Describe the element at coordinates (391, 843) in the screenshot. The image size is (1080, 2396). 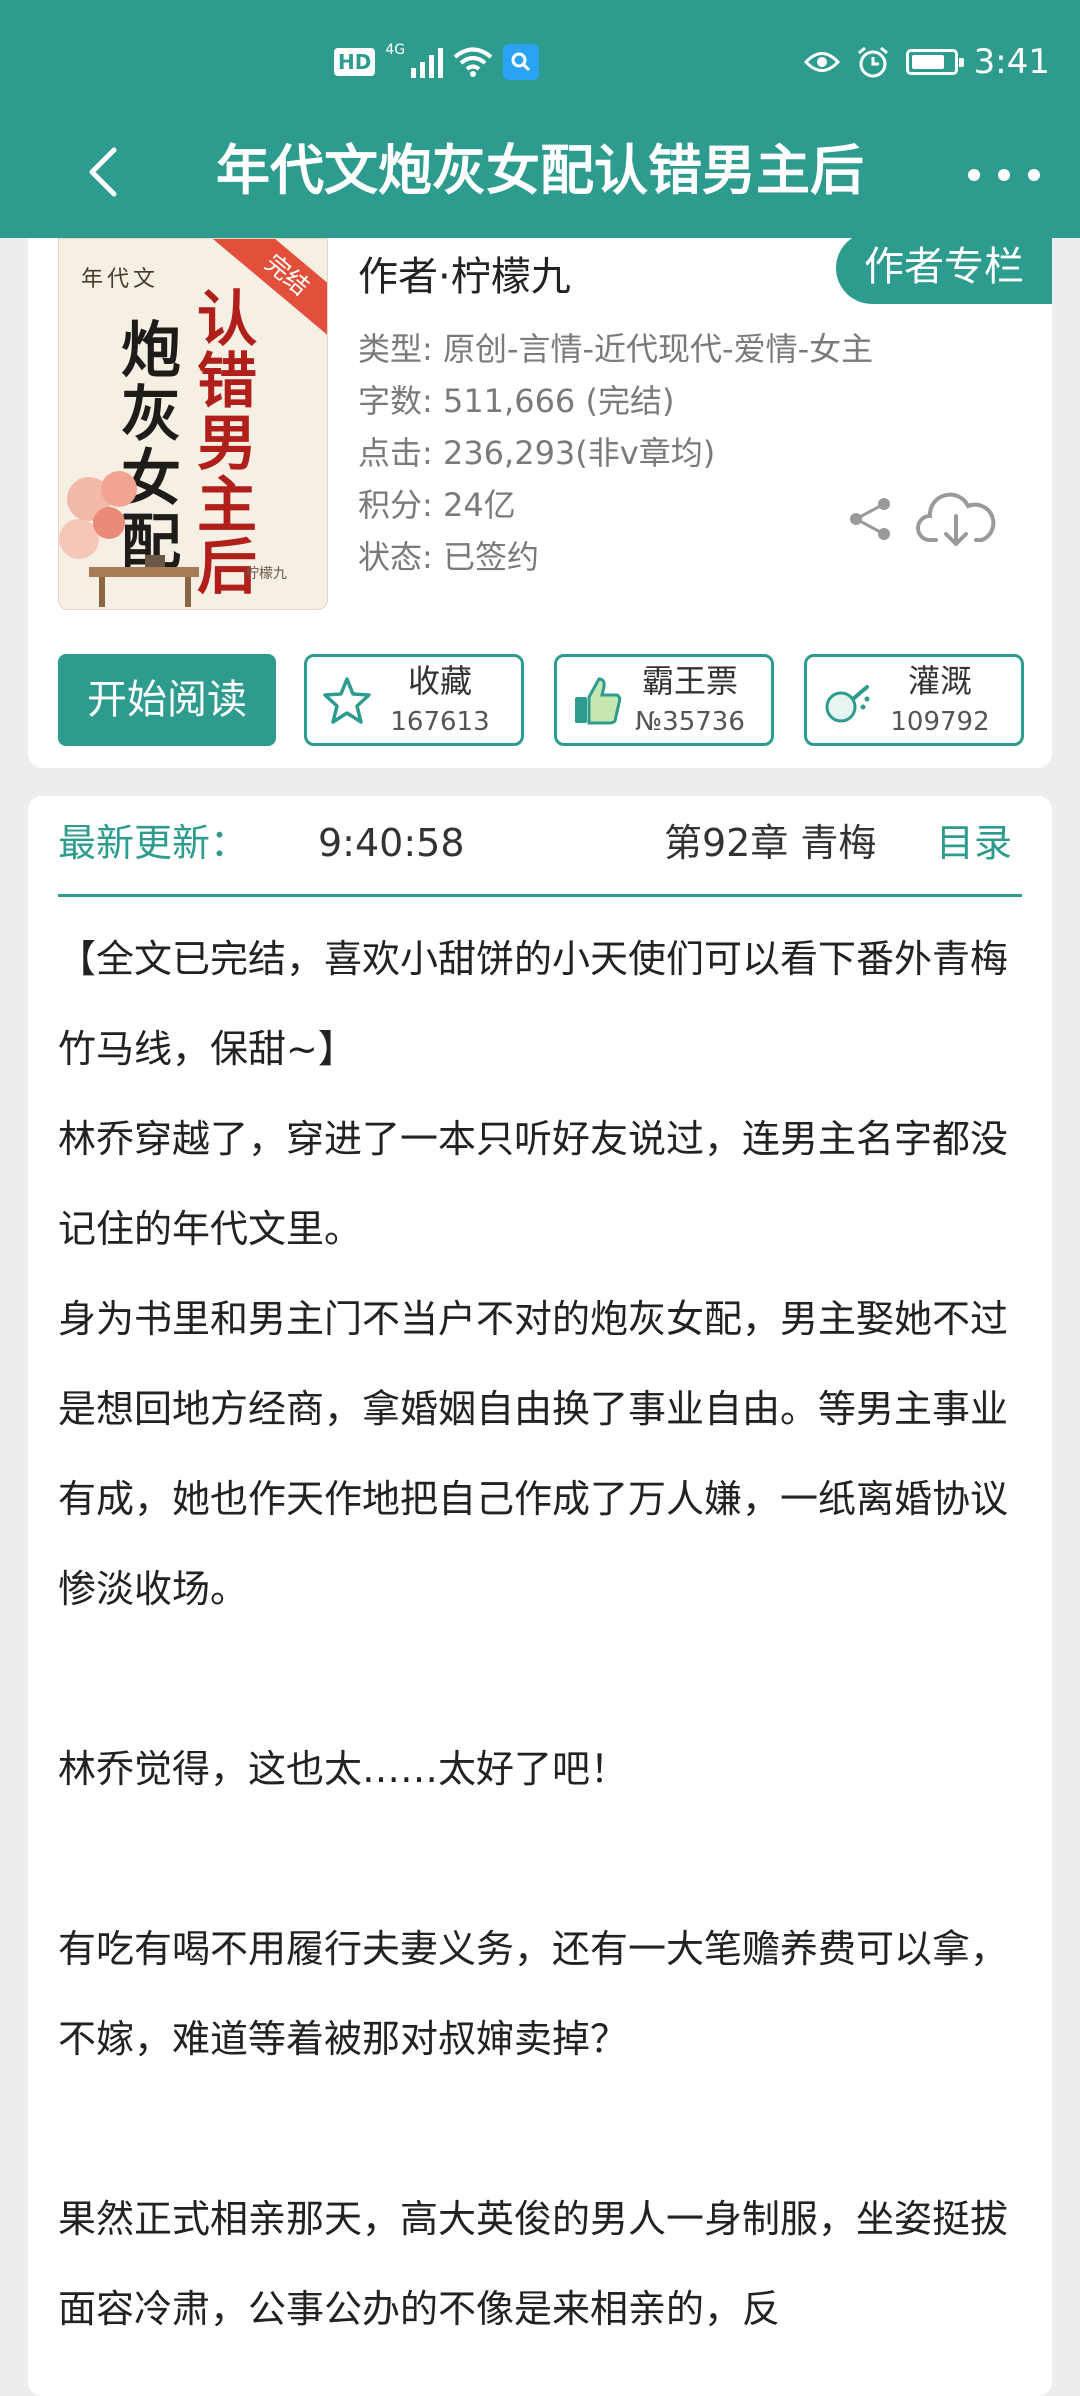
I see `latest-update-time: 9:40:58` at that location.